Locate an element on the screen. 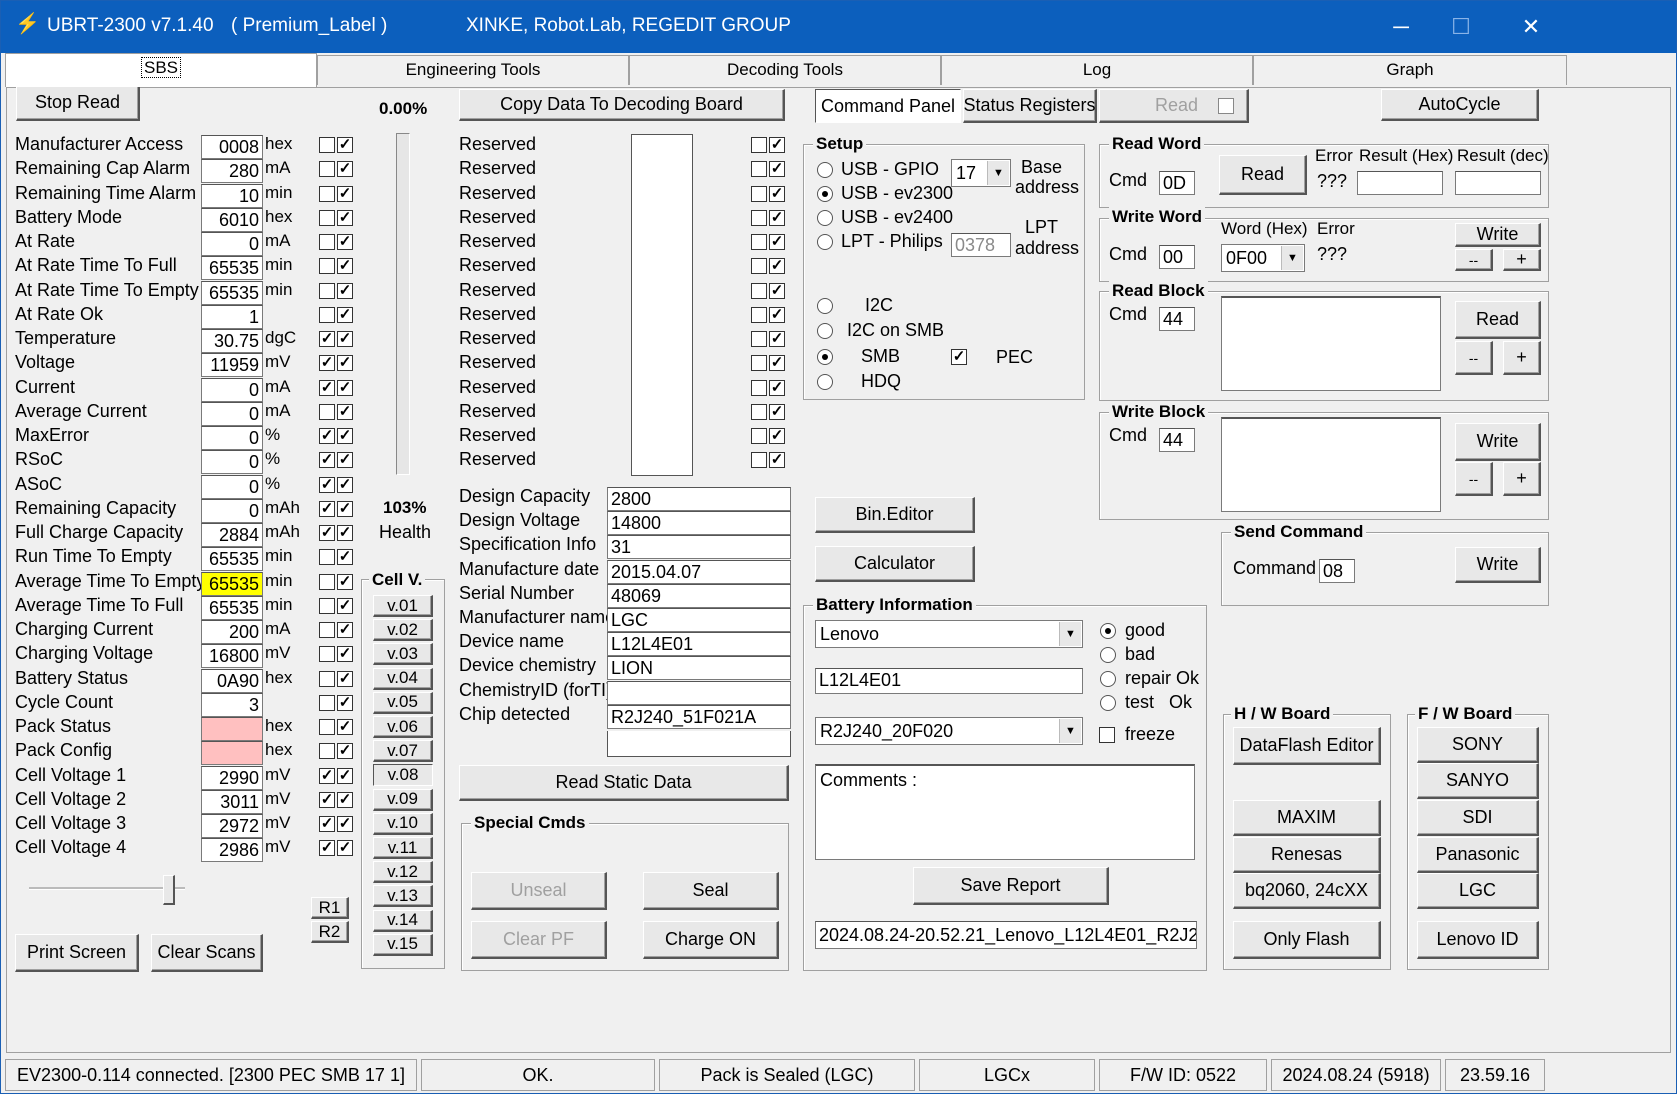 This screenshot has height=1094, width=1677. lpt-address-input: 0378 is located at coordinates (981, 245).